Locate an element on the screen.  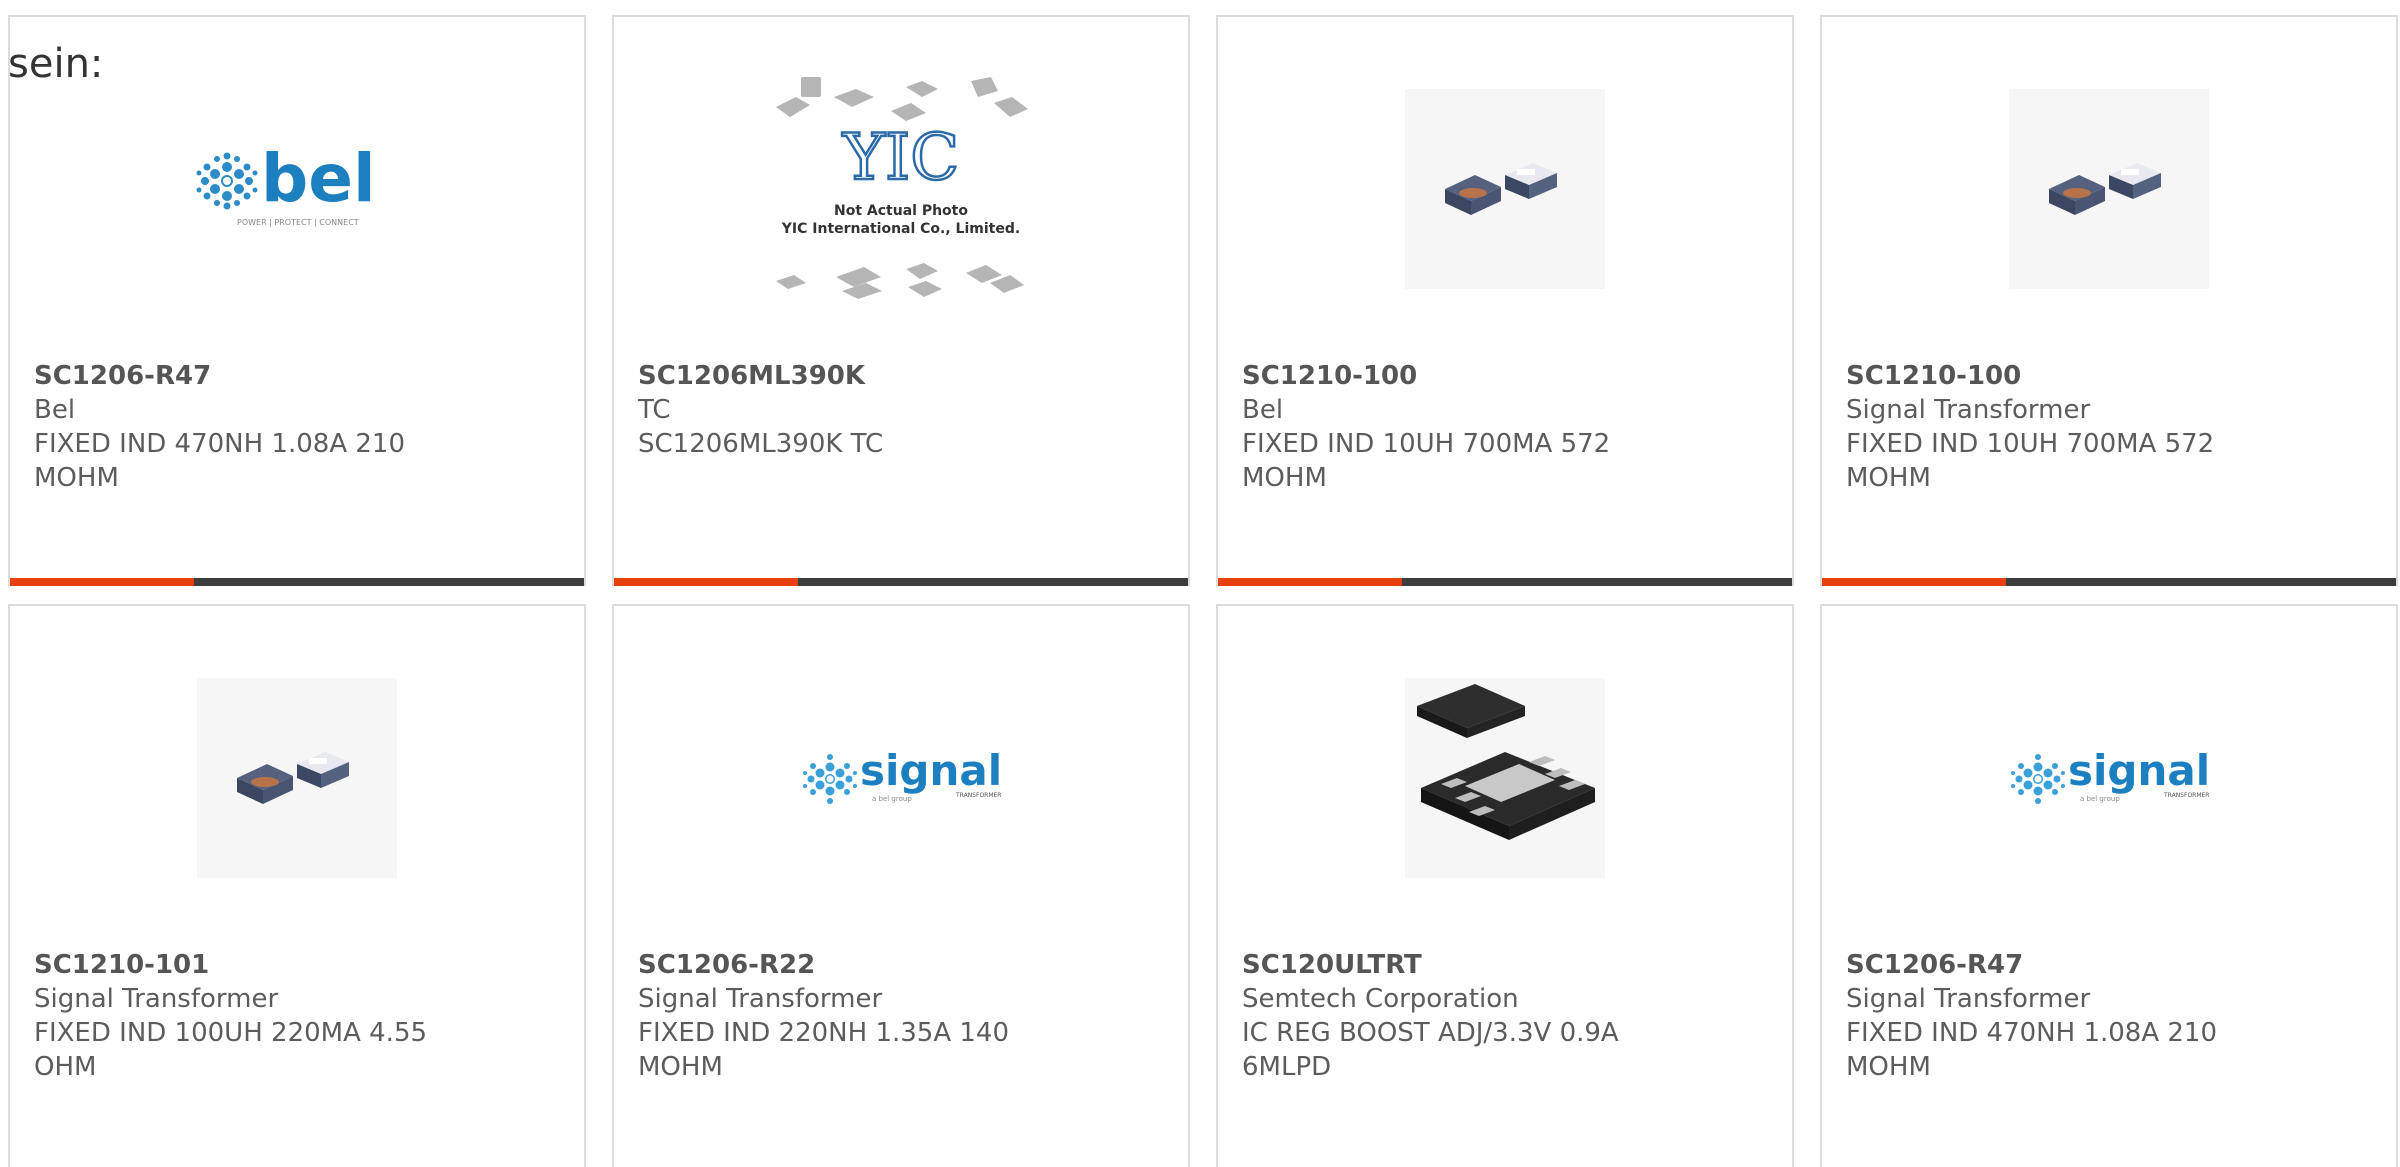
ic-package-photo-icon is located at coordinates (1505, 778).